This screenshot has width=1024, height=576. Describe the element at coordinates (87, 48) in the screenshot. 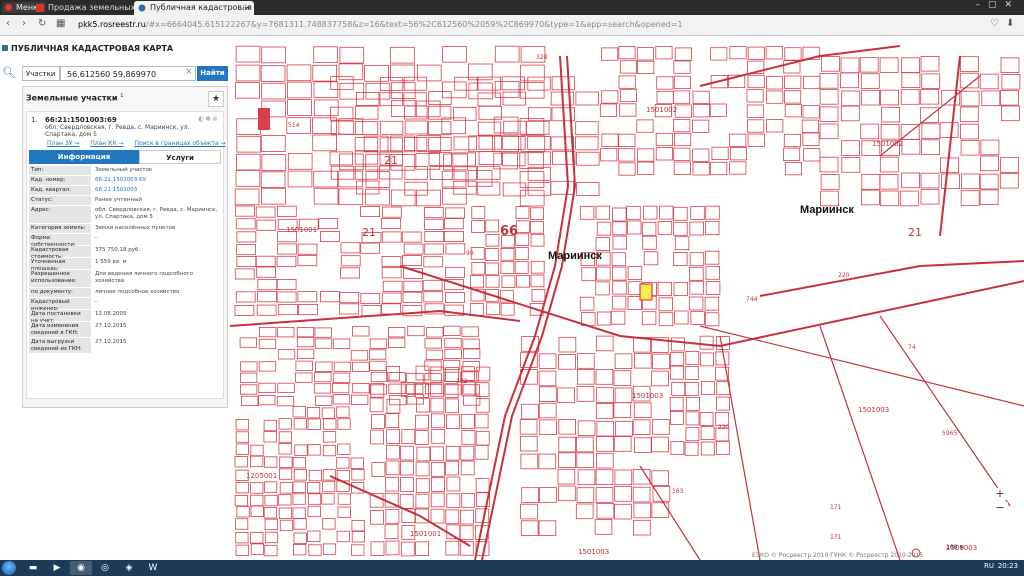

I see `app-title: ПУБЛИЧНАЯ КАДАСТРОВАЯ КАРТА` at that location.